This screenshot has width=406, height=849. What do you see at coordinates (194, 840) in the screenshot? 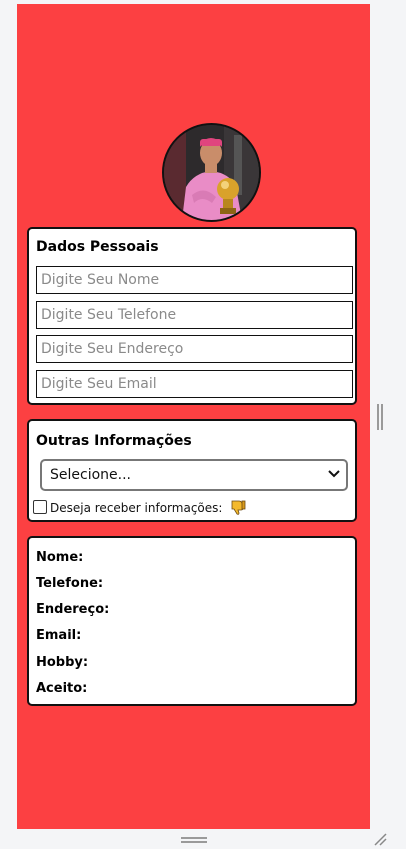
I see `resize-handle-horizontal` at bounding box center [194, 840].